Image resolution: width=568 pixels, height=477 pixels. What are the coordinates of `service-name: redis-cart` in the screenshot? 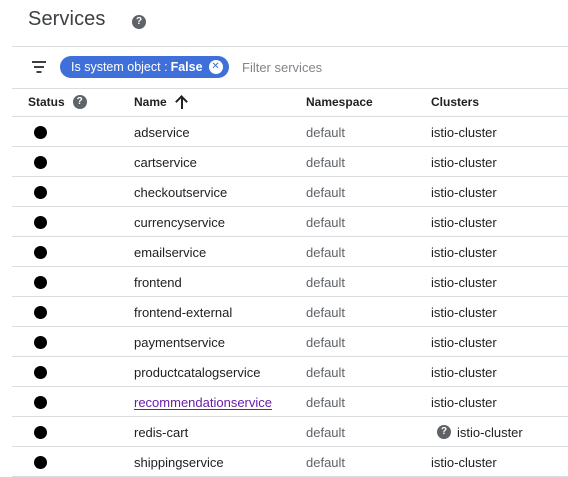 It's located at (161, 432).